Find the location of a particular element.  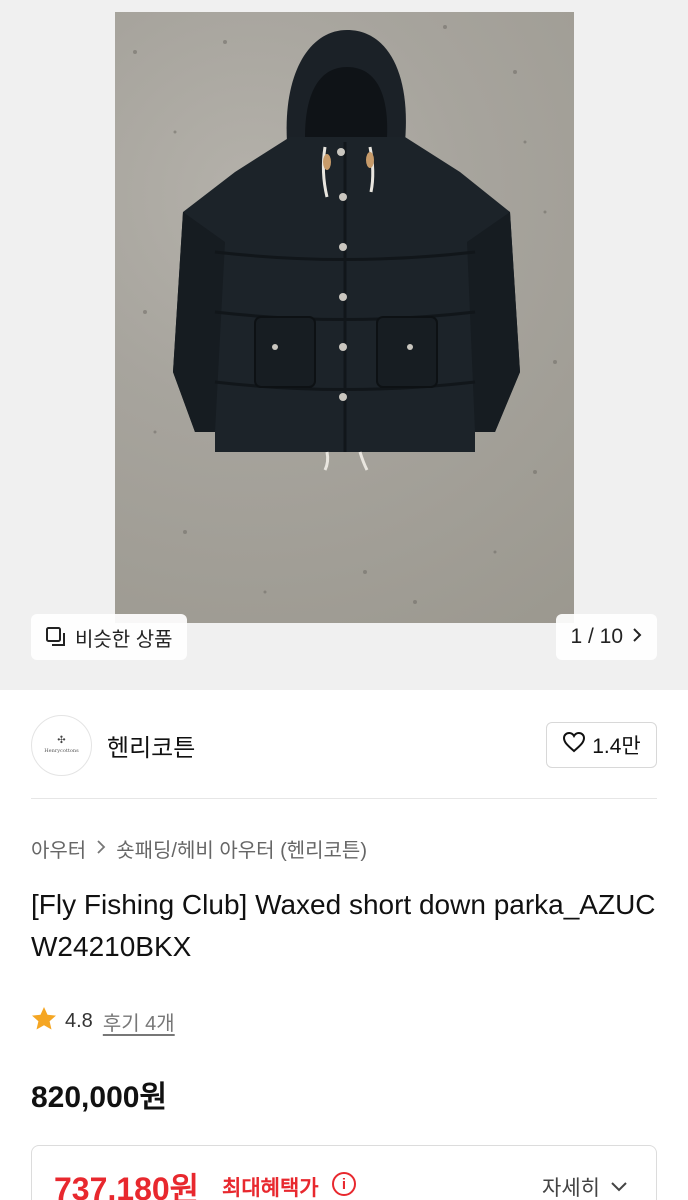

reviews-link: 후기 4개 is located at coordinates (139, 1021).